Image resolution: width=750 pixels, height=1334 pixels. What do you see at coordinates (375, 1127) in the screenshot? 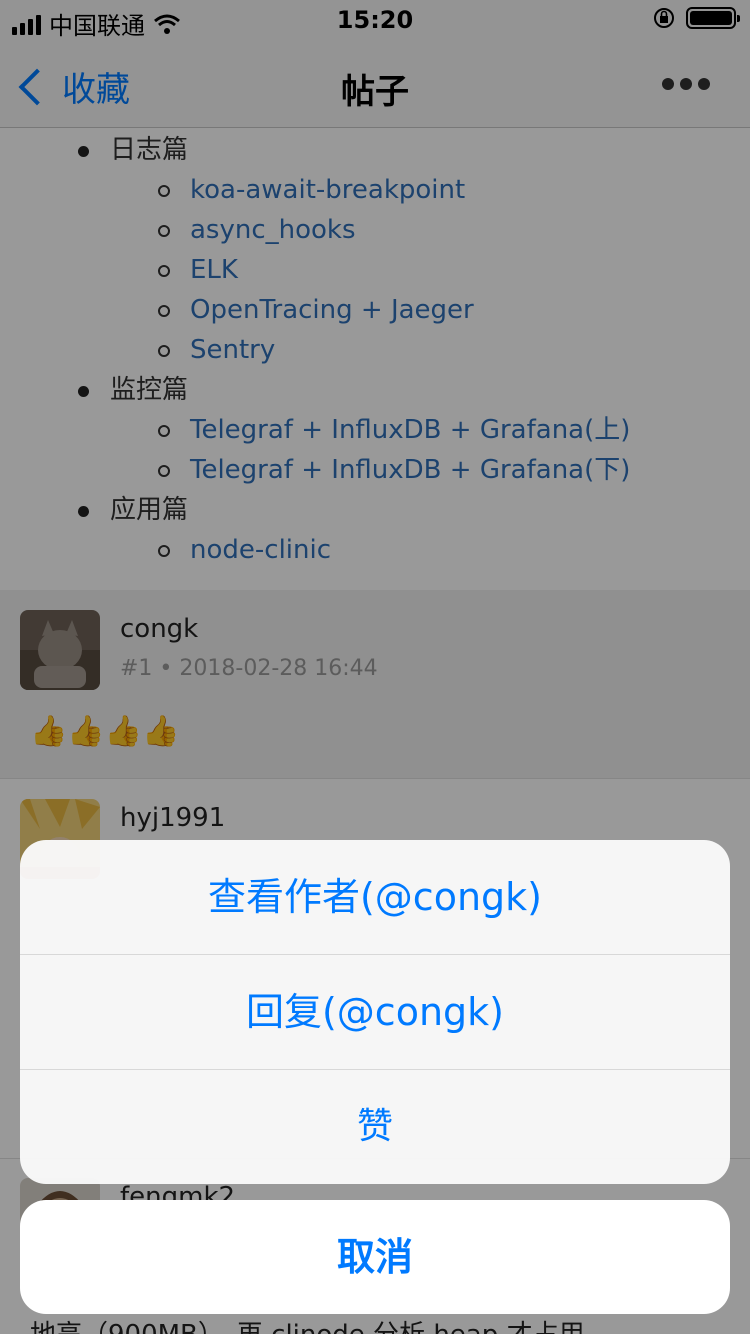
I see `like-button: 赞` at bounding box center [375, 1127].